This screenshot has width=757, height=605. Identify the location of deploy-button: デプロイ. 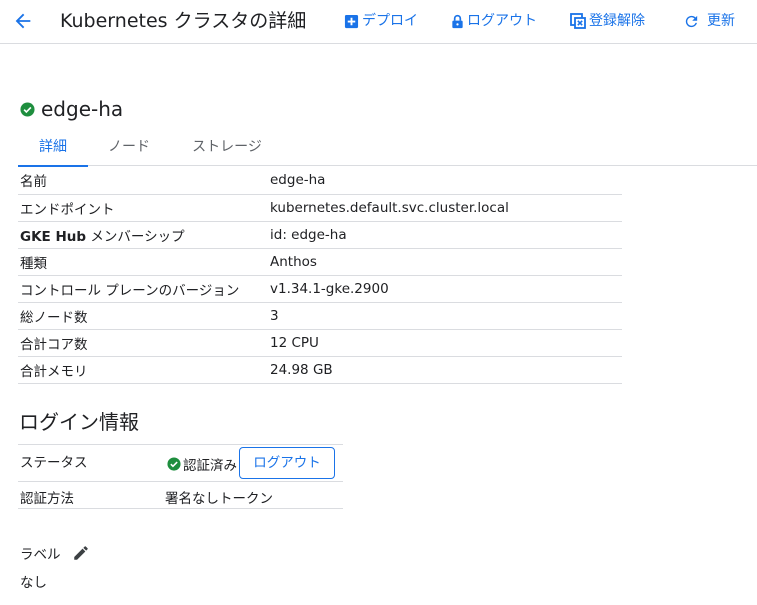
(381, 21).